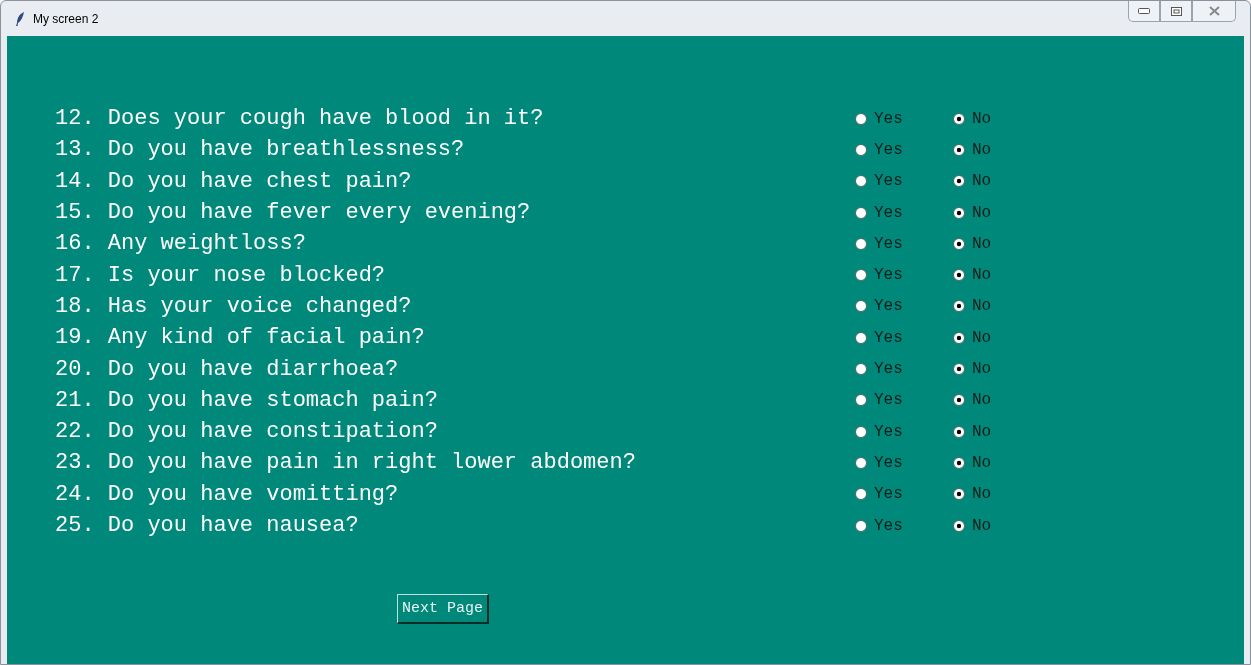  I want to click on feather-icon, so click(20, 18).